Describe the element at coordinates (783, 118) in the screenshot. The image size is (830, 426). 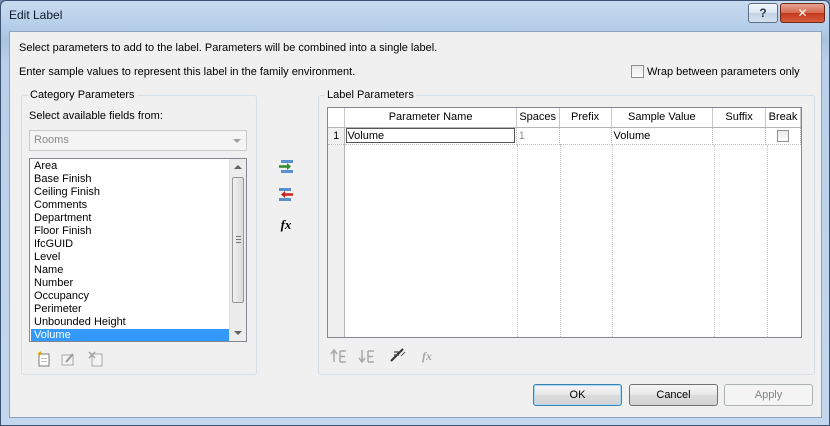
I see `col-break: Break` at that location.